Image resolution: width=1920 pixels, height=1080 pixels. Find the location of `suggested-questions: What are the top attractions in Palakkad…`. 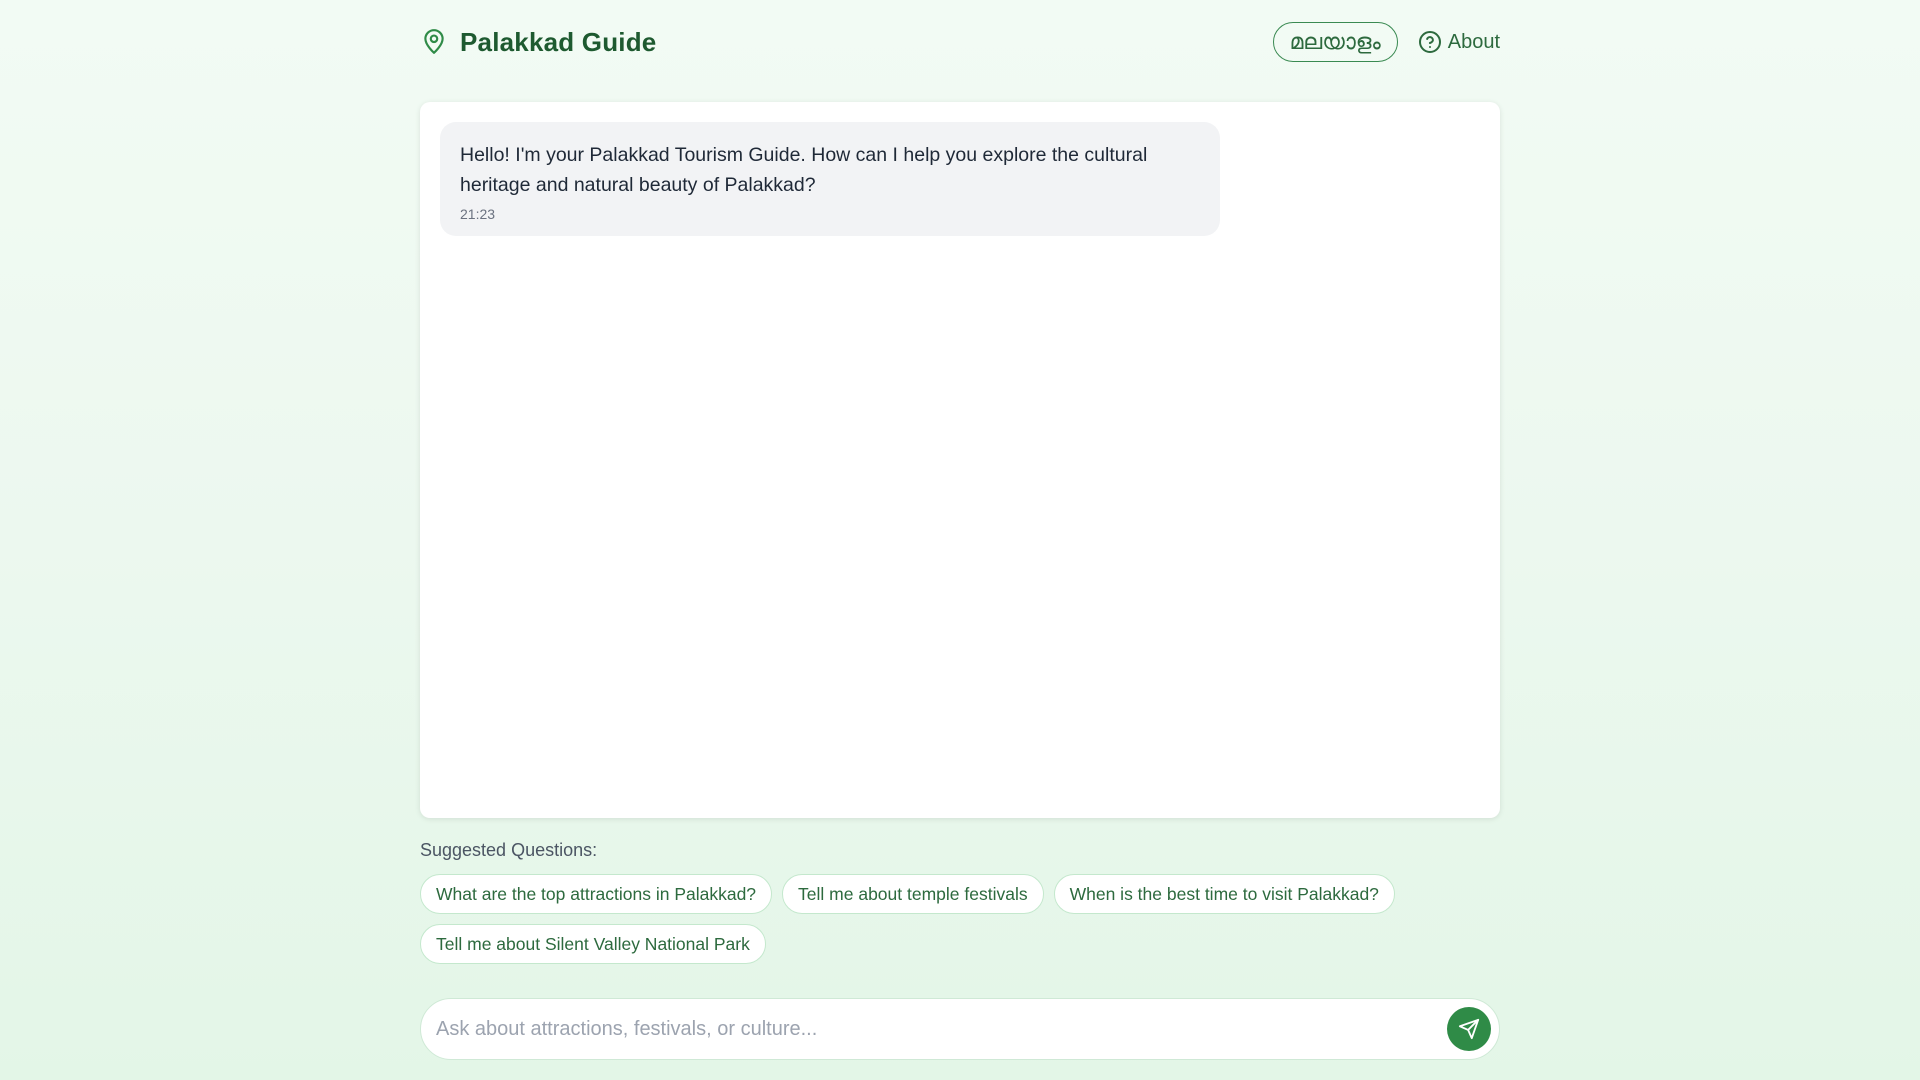

suggested-questions: What are the top attractions in Palakkad… is located at coordinates (960, 919).